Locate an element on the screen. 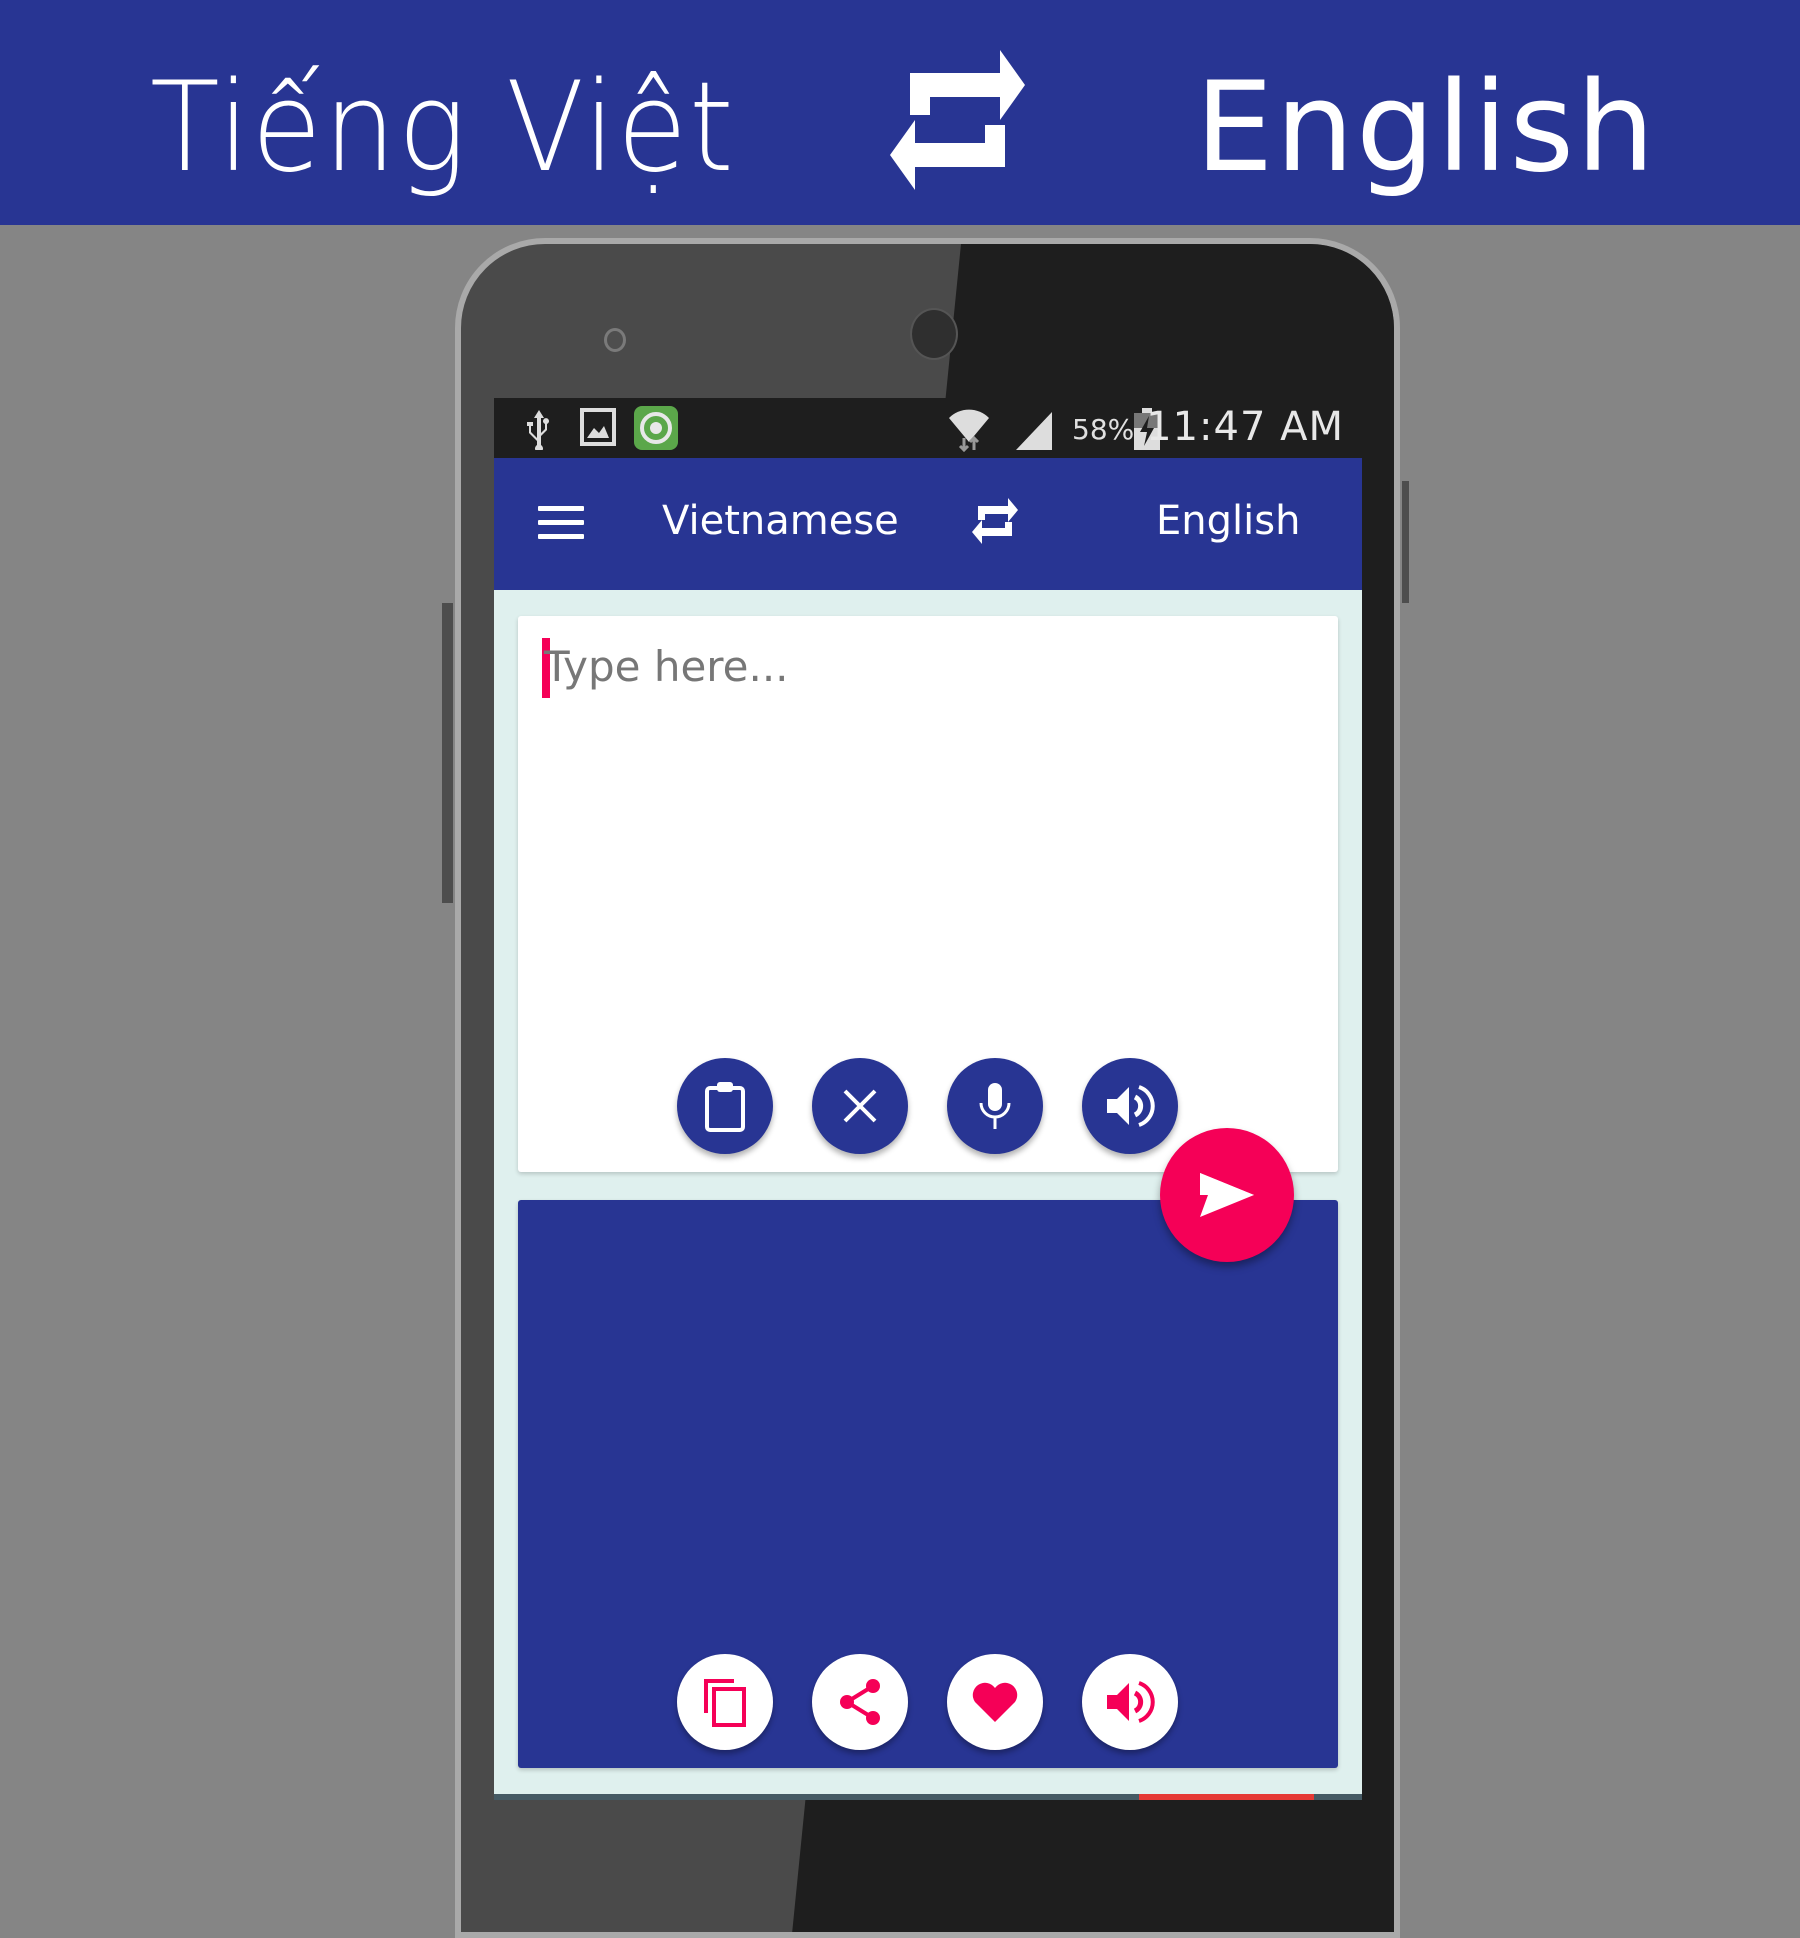 Image resolution: width=1800 pixels, height=1938 pixels. speak-output-button is located at coordinates (1130, 1702).